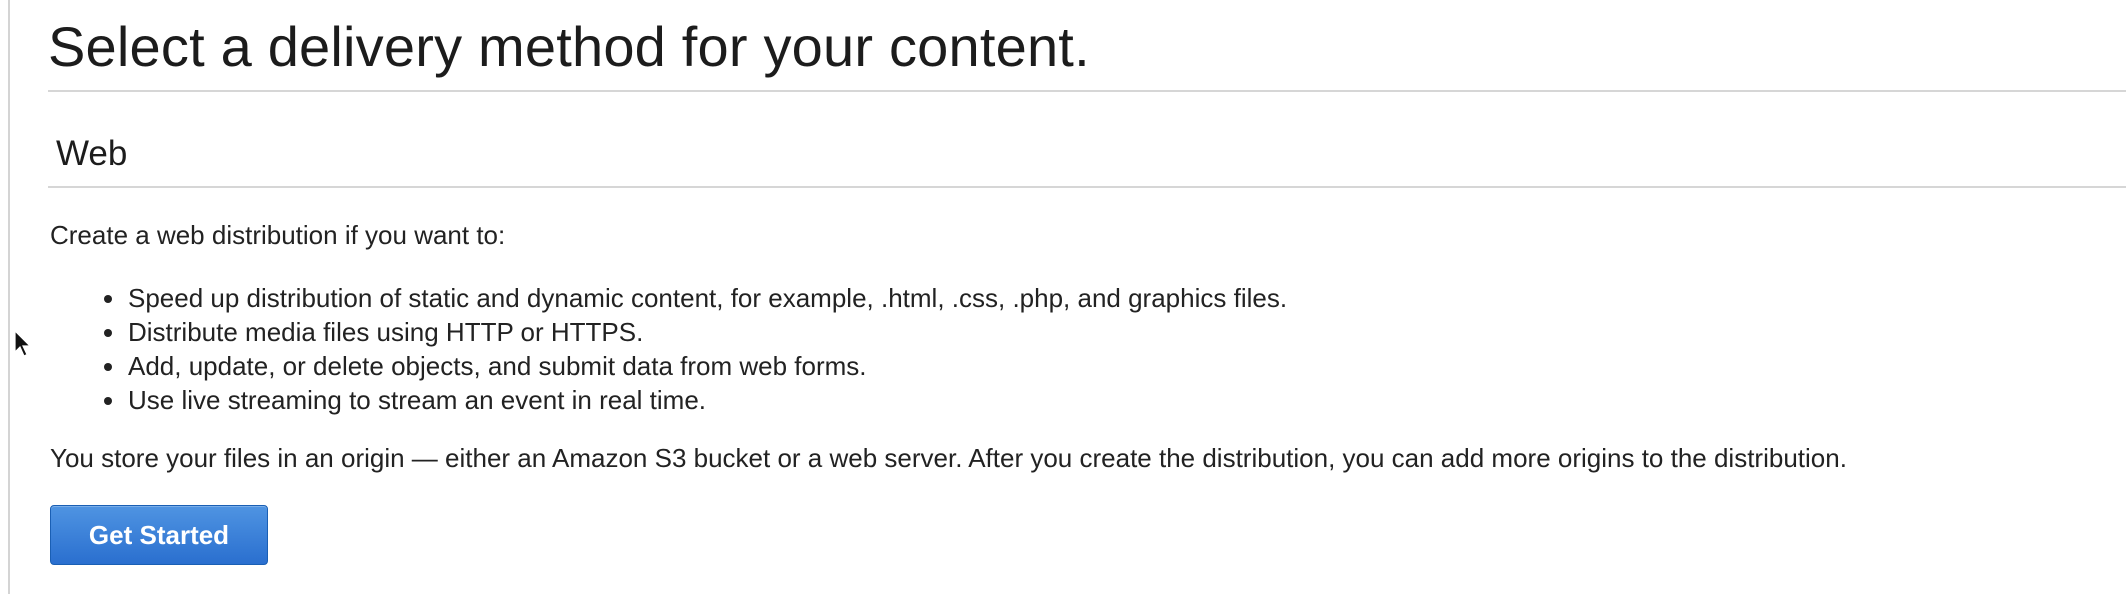  What do you see at coordinates (159, 535) in the screenshot?
I see `get-started-button: Get Started` at bounding box center [159, 535].